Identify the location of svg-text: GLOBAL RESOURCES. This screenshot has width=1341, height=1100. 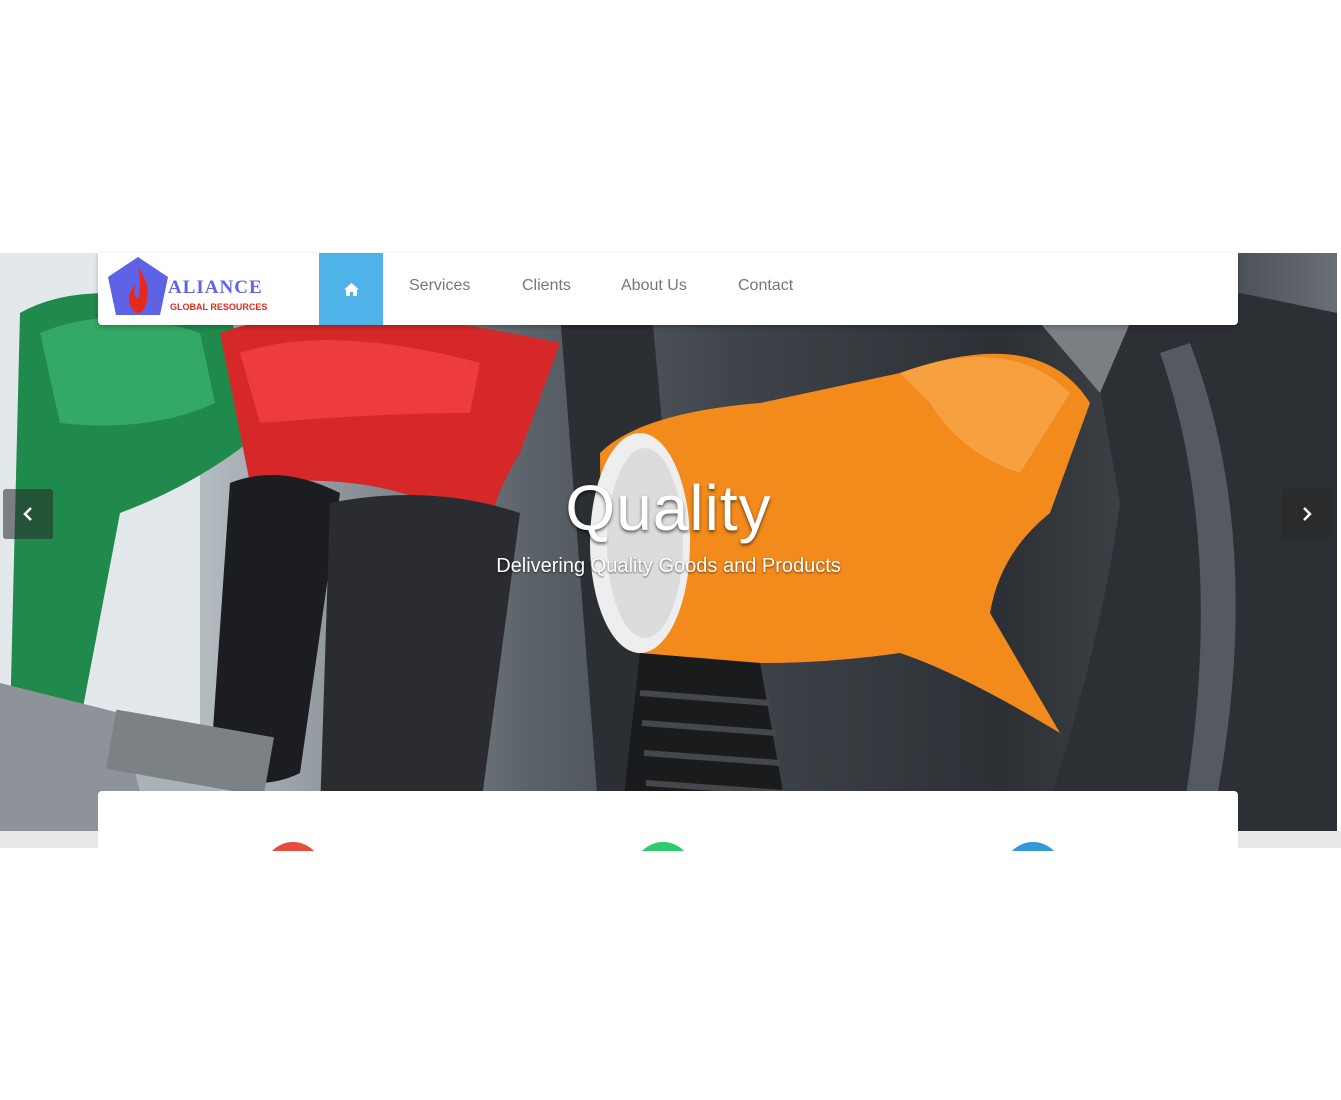
(218, 307).